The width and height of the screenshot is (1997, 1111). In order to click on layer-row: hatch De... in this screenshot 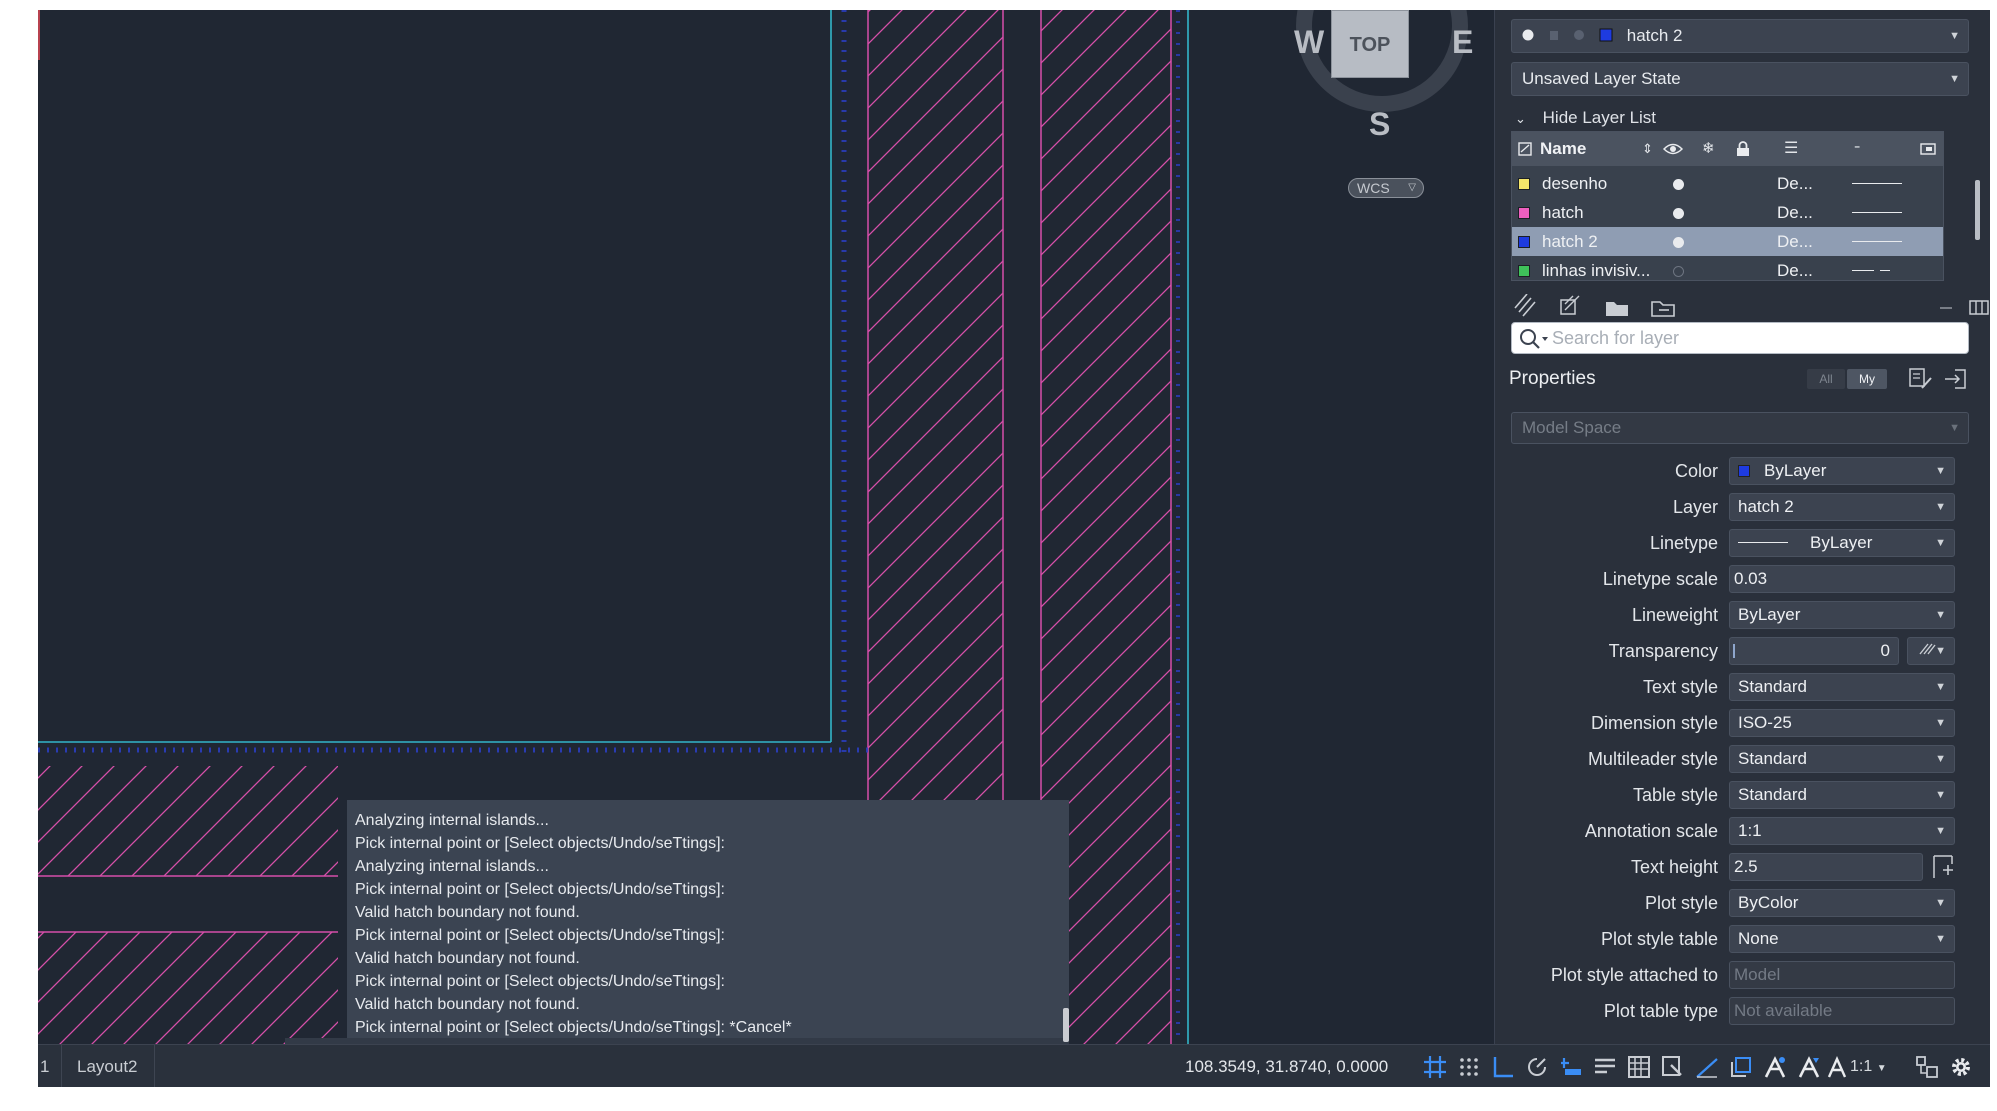, I will do `click(1727, 212)`.